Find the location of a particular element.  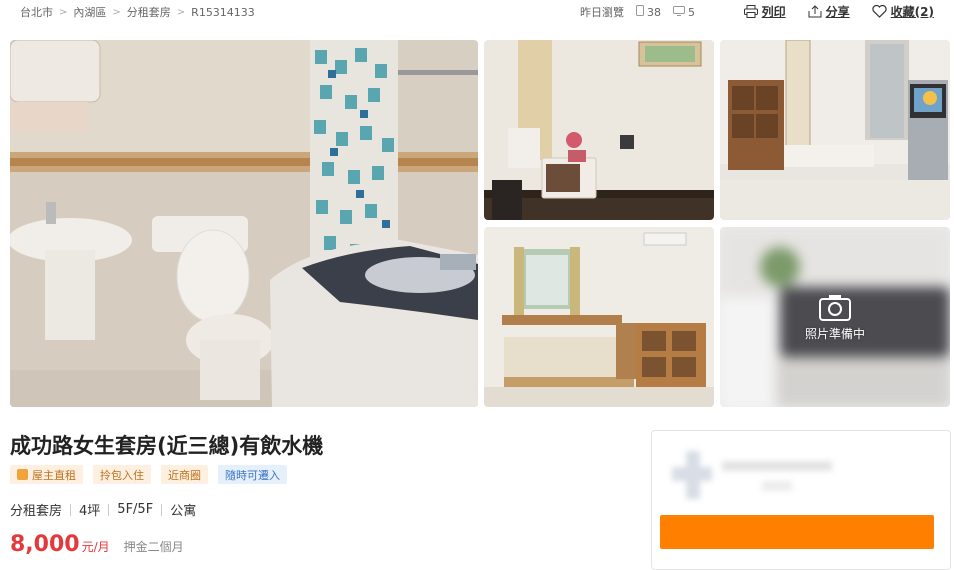

contact-button is located at coordinates (797, 532).